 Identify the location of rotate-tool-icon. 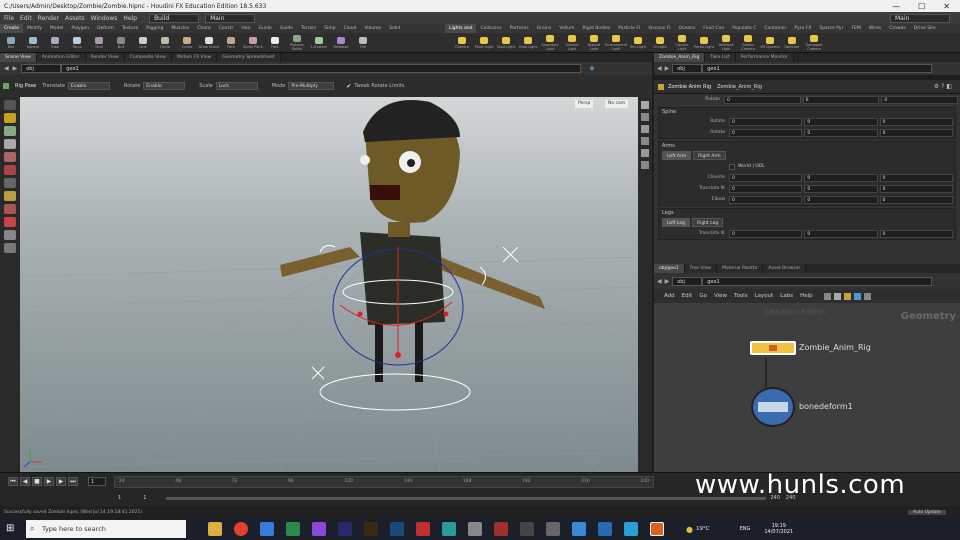
(10, 157).